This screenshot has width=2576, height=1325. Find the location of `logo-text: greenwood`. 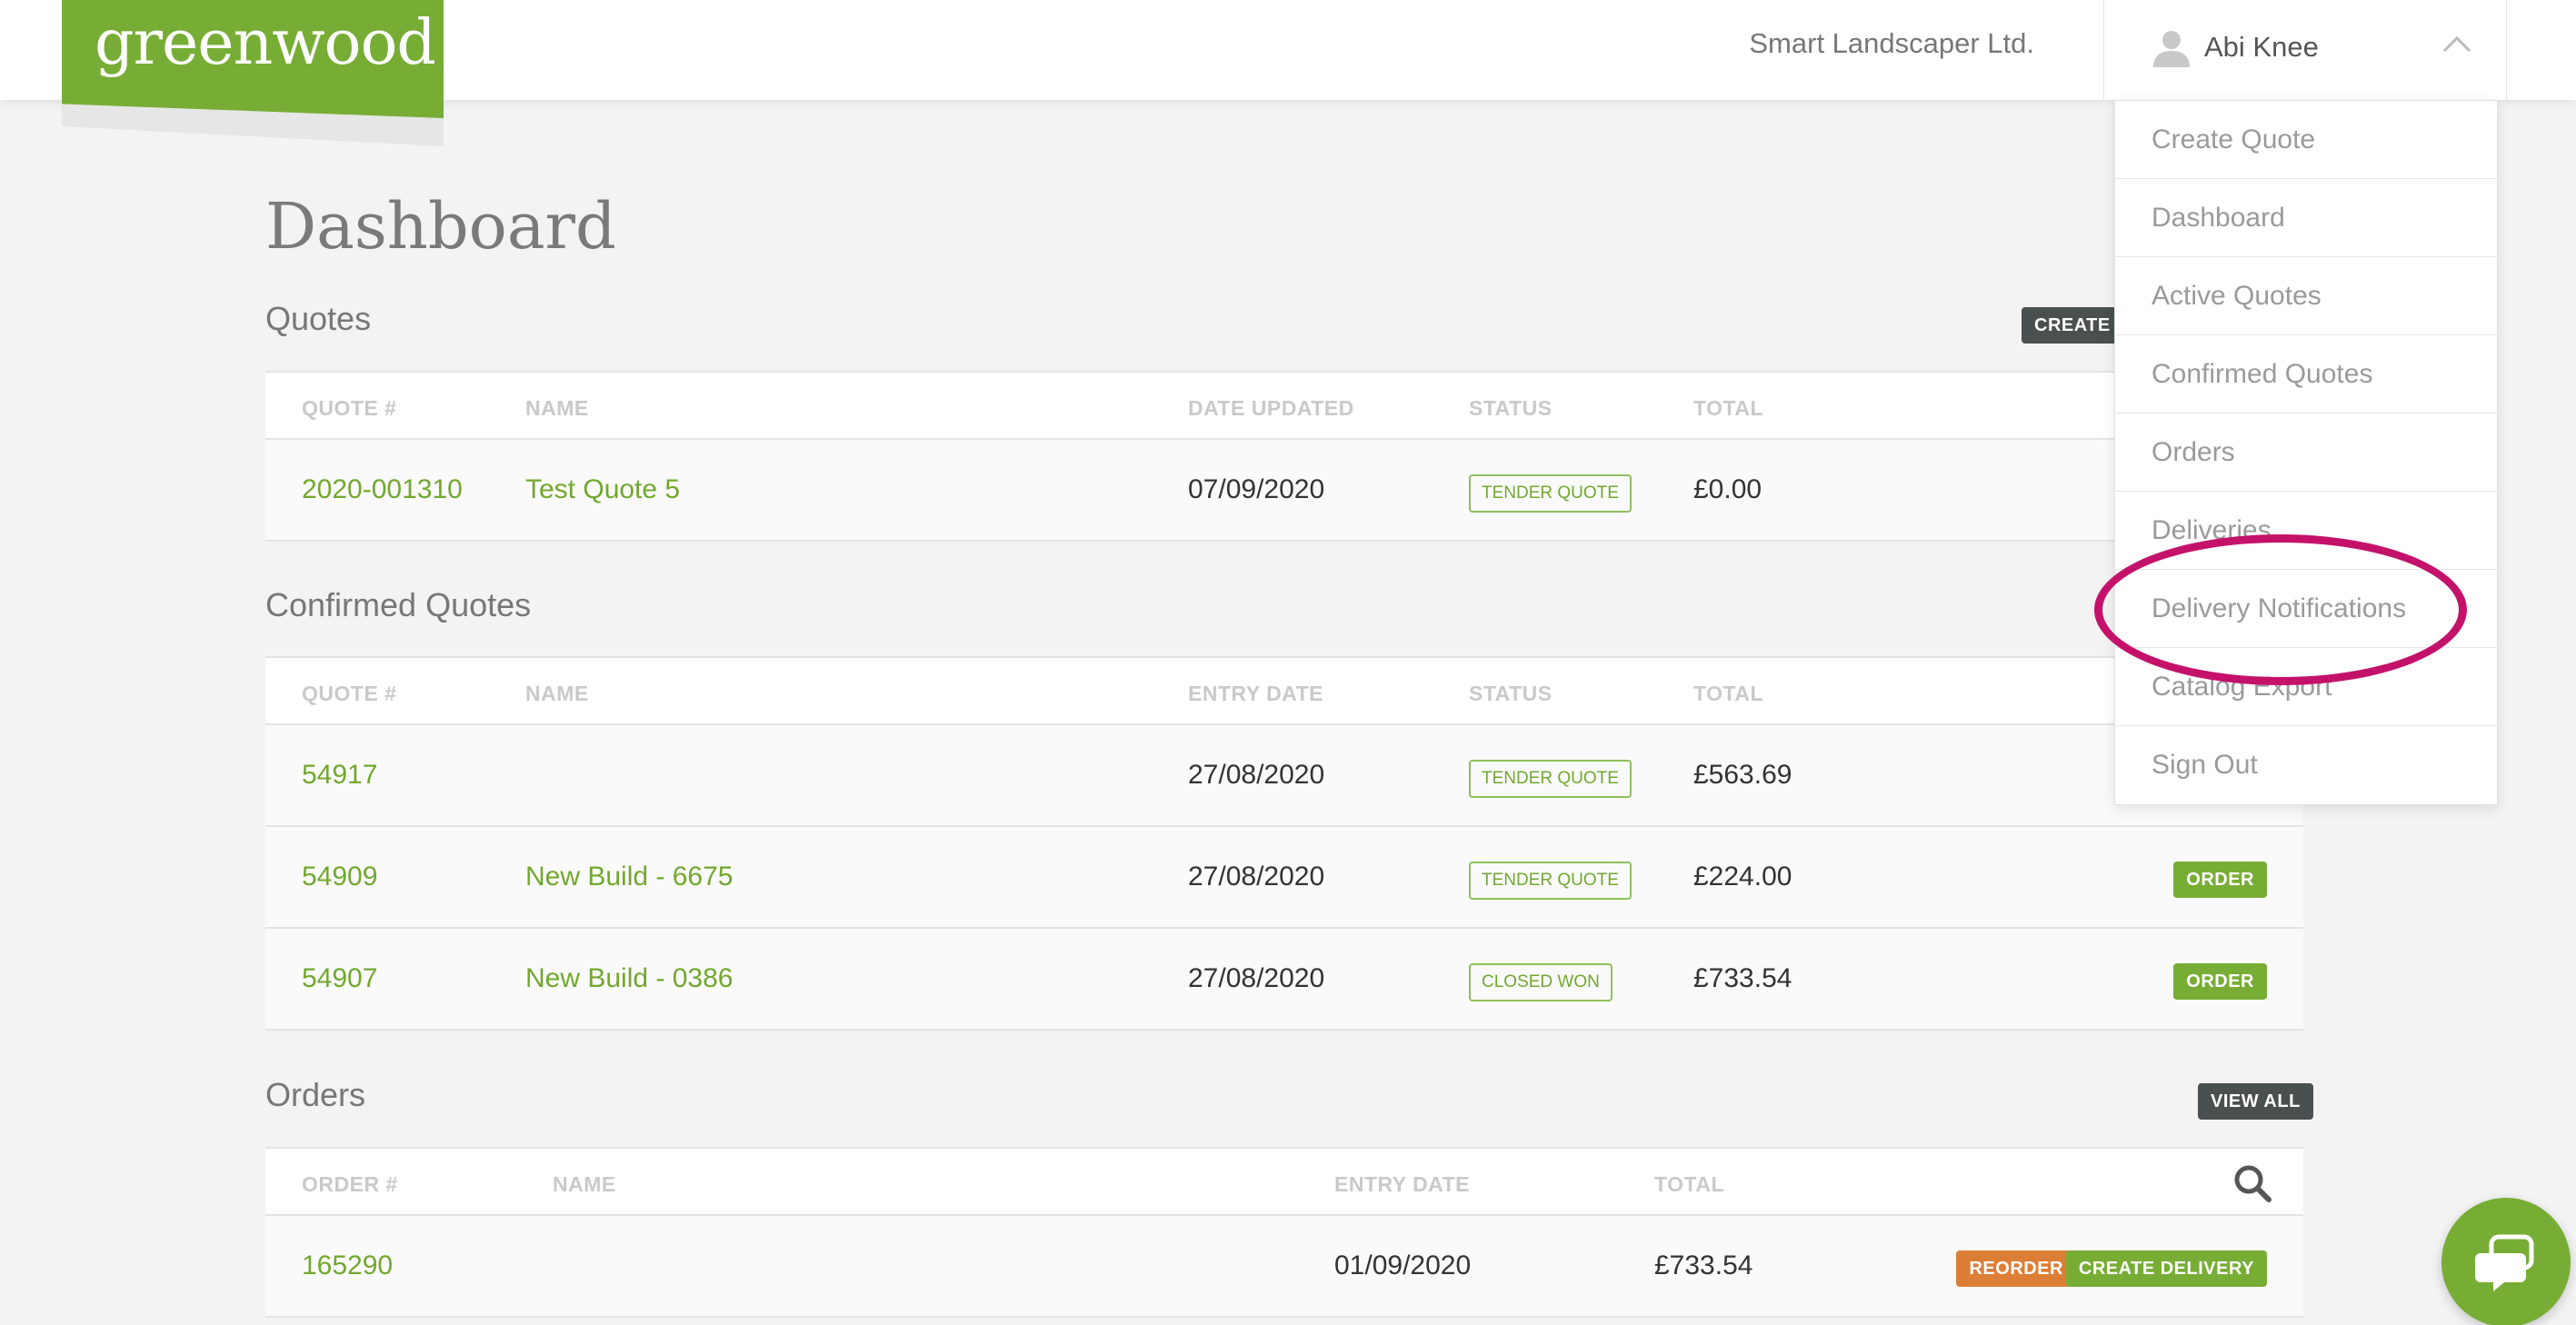

logo-text: greenwood is located at coordinates (265, 43).